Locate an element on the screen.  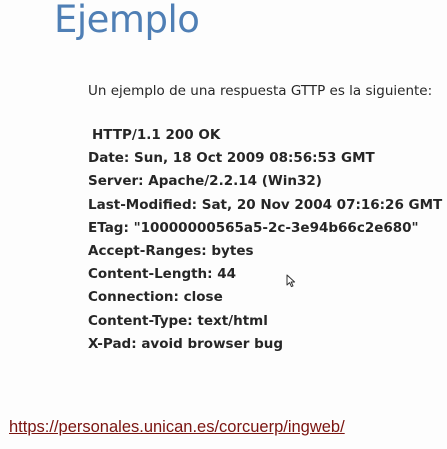
http-header-connection: Connection: close is located at coordinates (155, 297).